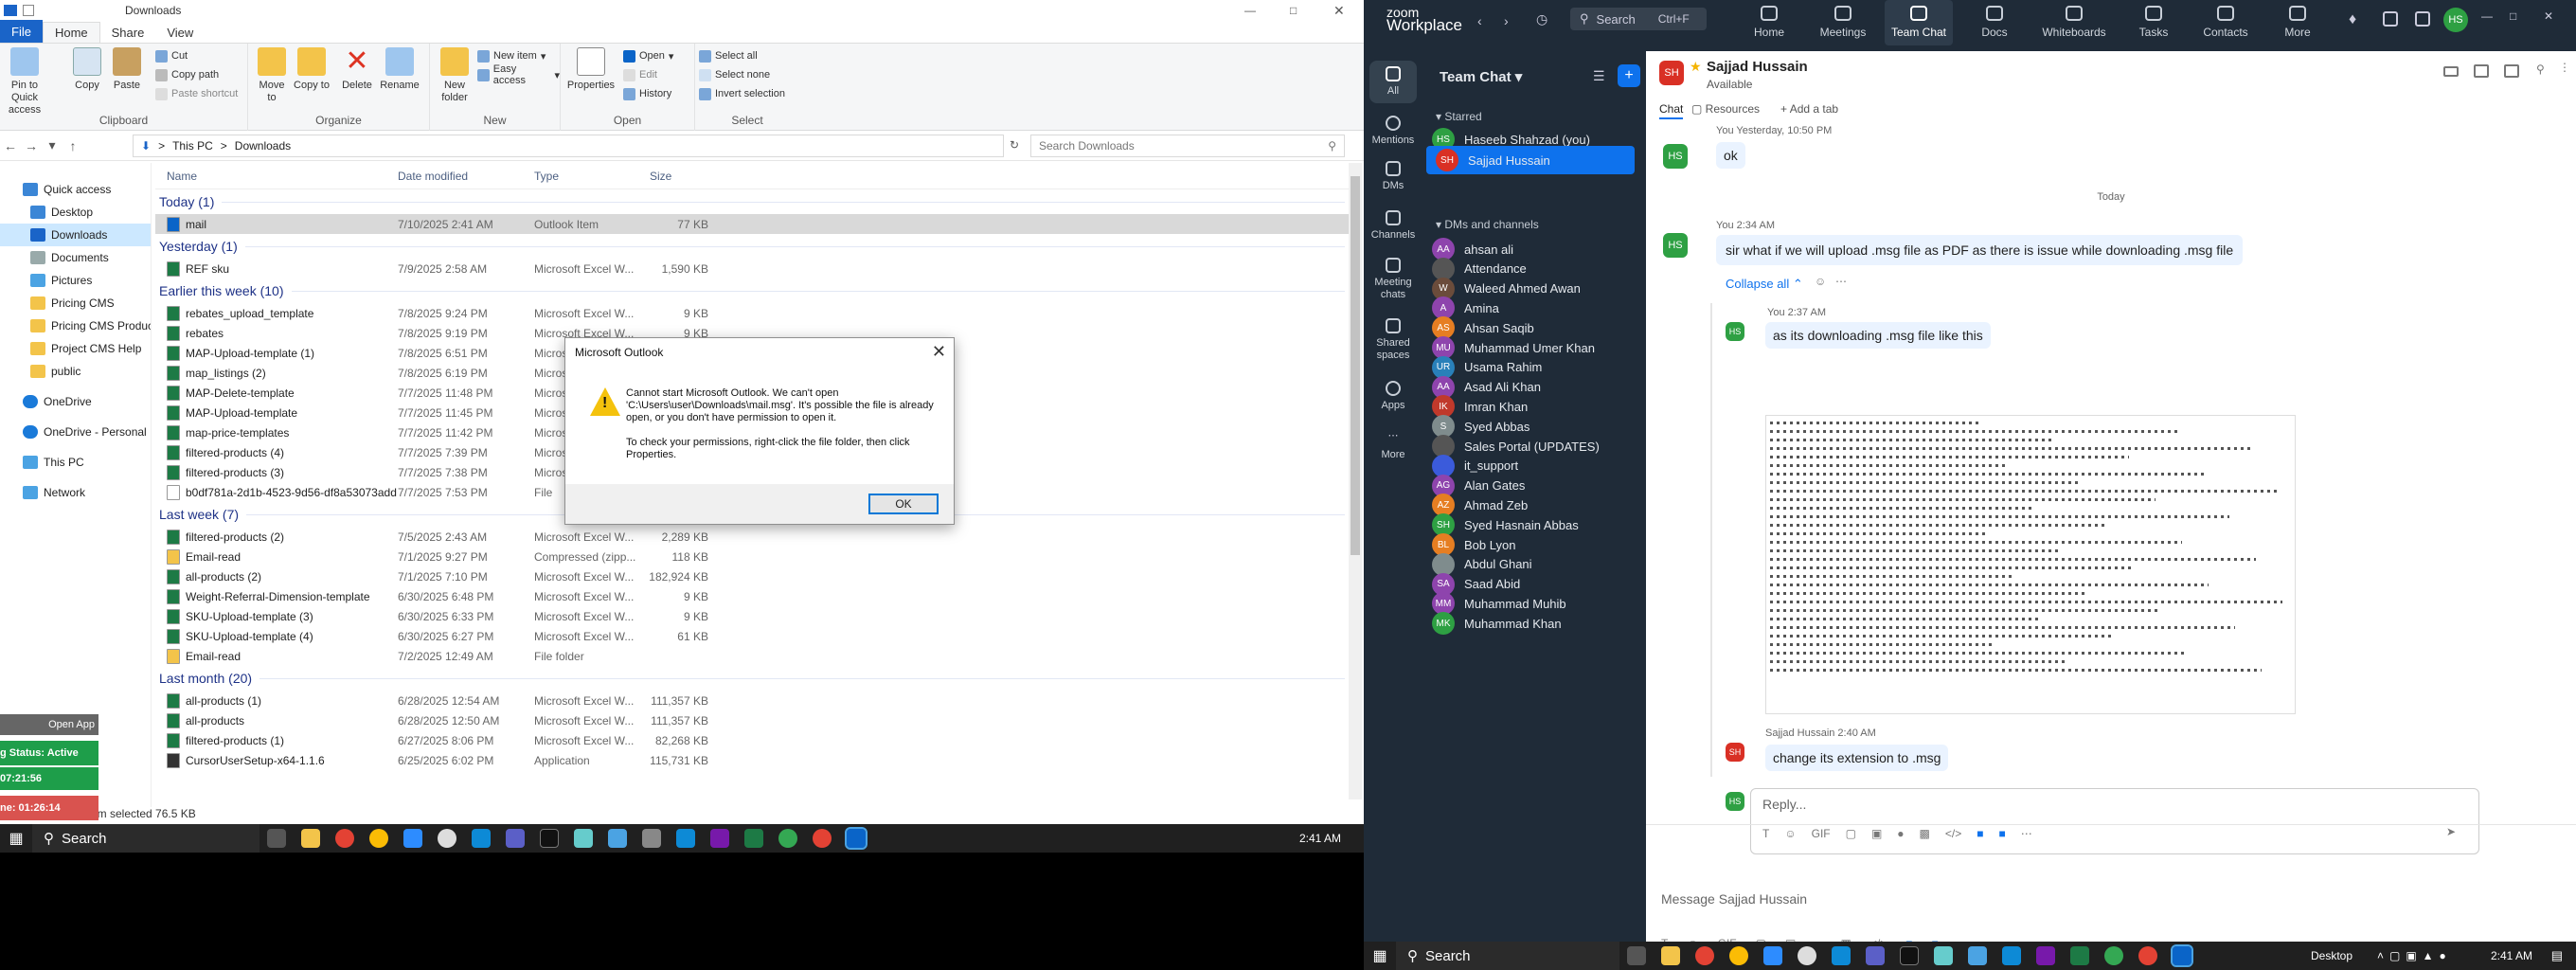 The image size is (2576, 970). I want to click on message-bubble: ok, so click(1730, 155).